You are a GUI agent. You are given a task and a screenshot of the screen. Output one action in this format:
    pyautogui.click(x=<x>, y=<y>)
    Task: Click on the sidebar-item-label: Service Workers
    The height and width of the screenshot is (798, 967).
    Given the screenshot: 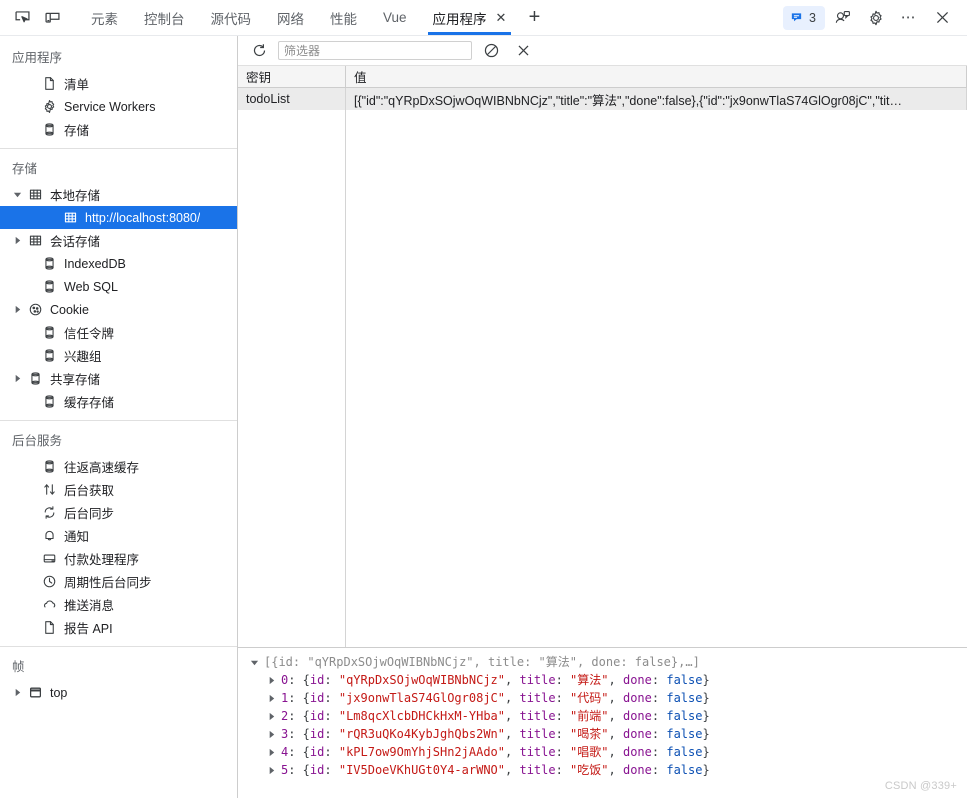 What is the action you would take?
    pyautogui.click(x=110, y=106)
    